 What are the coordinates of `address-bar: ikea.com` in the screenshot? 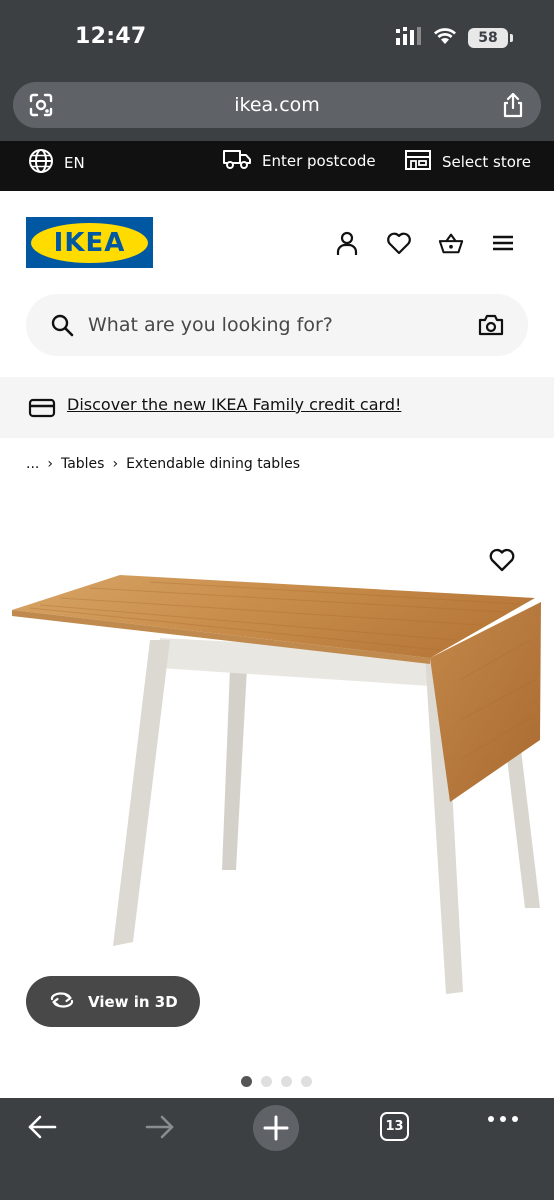 It's located at (277, 105).